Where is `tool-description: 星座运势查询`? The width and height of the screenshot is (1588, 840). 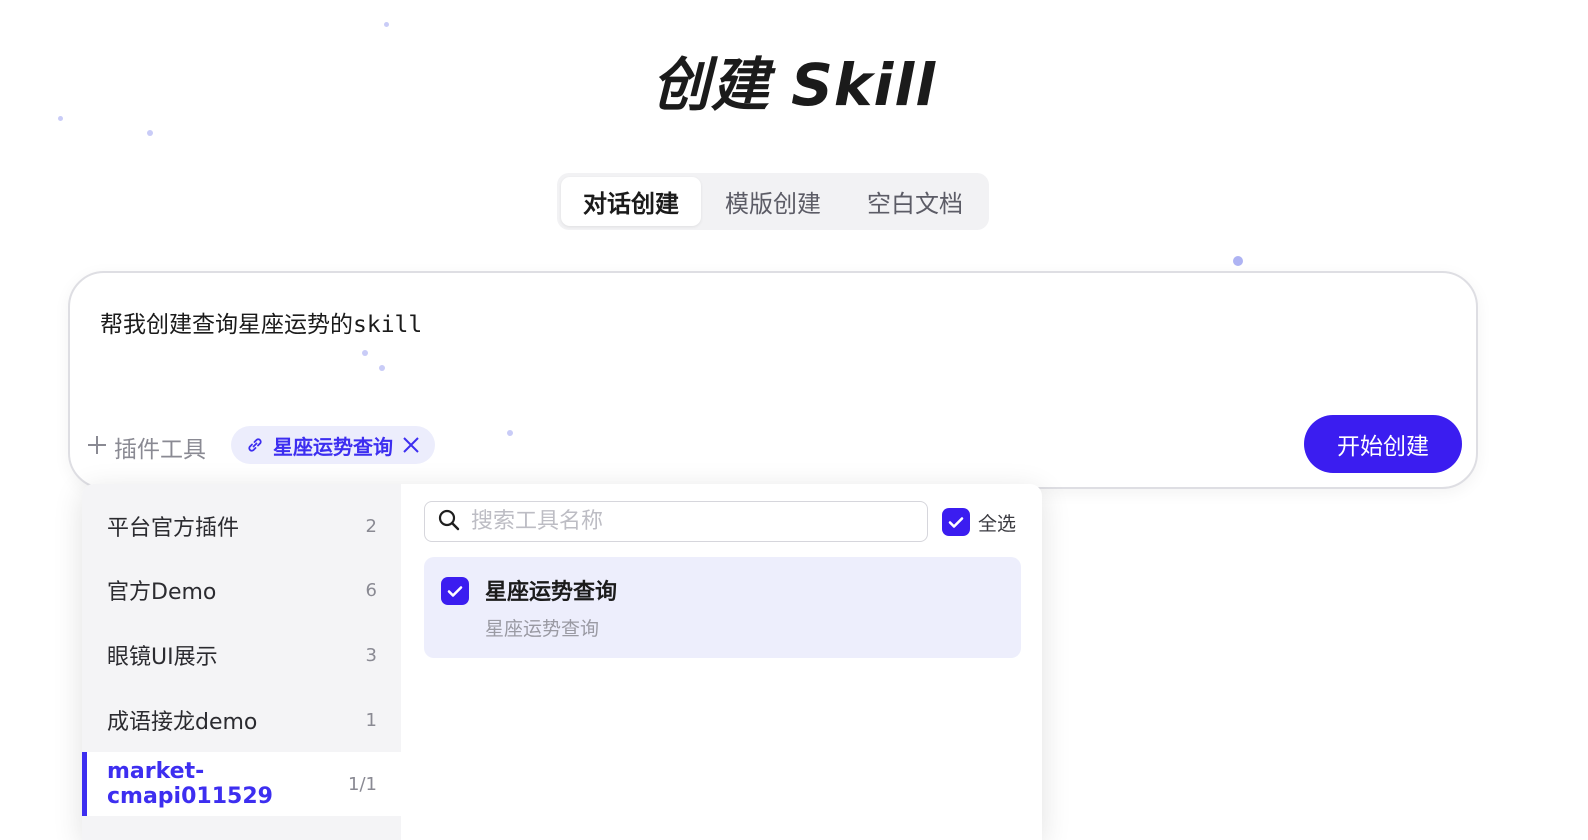 tool-description: 星座运势查询 is located at coordinates (542, 629).